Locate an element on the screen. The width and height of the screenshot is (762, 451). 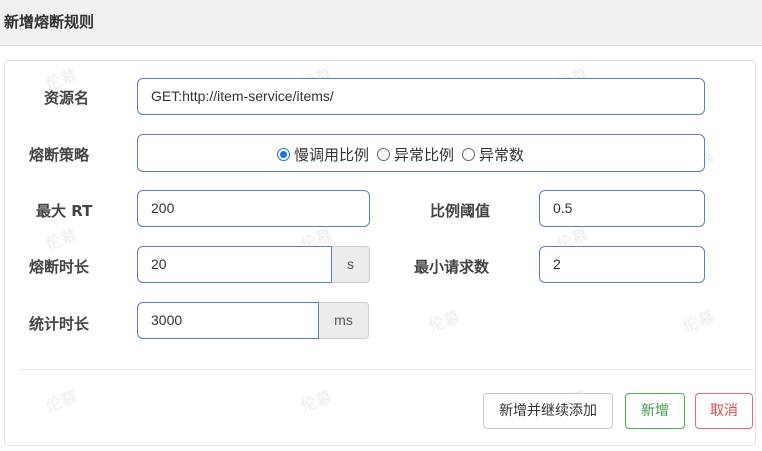
strategy-radio-box: 慢调用比例 异常比例 异常数 is located at coordinates (421, 153).